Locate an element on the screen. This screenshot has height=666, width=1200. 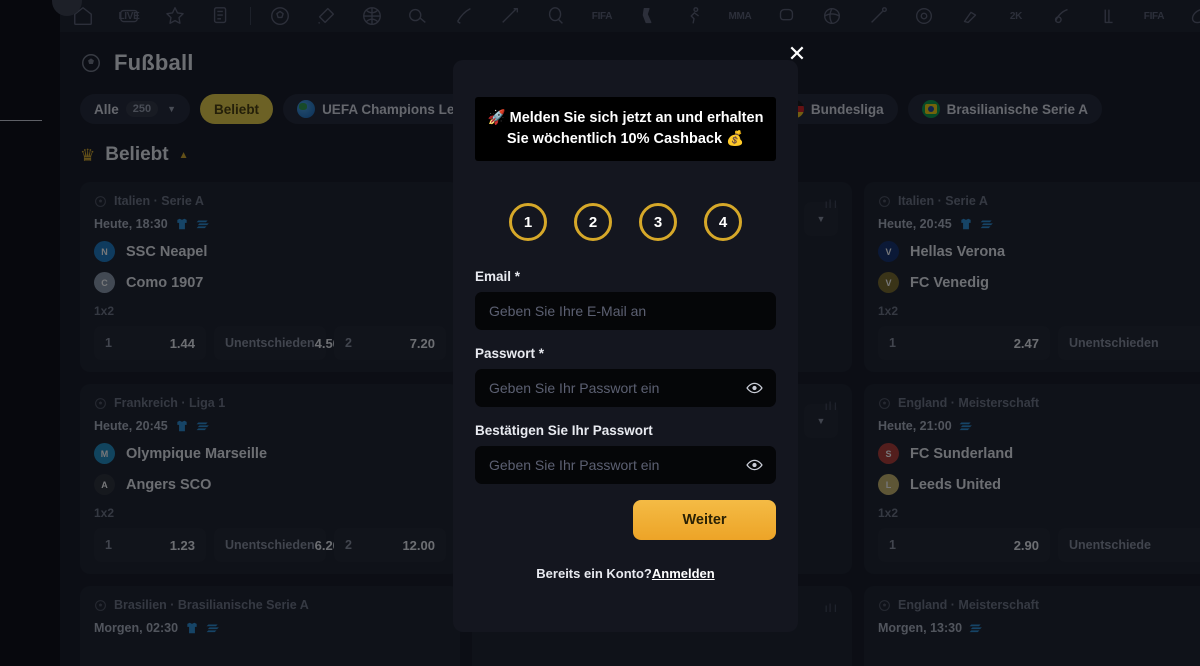
step-indicator-2: 2 is located at coordinates (593, 222).